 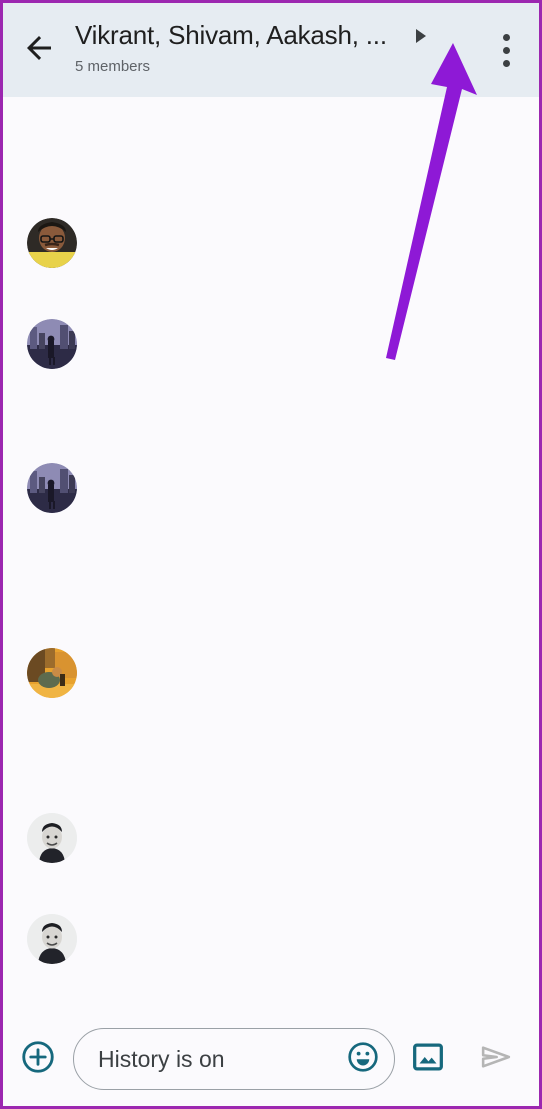 What do you see at coordinates (506, 37) in the screenshot?
I see `three-dots-vertical-icon` at bounding box center [506, 37].